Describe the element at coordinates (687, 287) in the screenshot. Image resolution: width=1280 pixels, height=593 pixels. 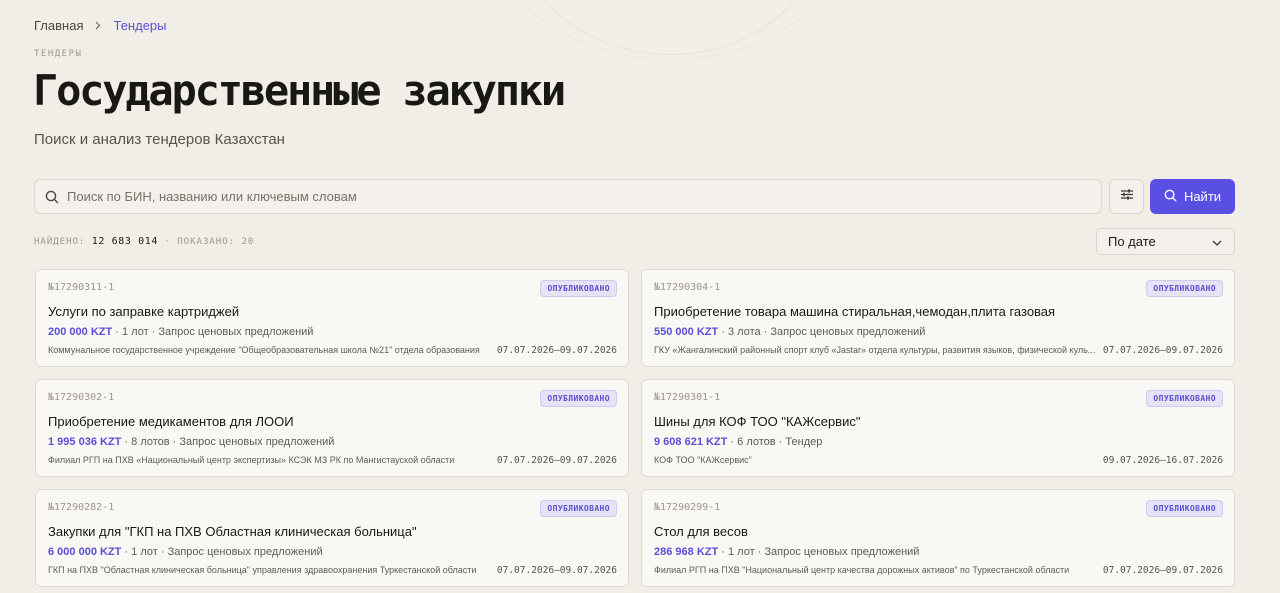
I see `tender-number: №17290304-1` at that location.